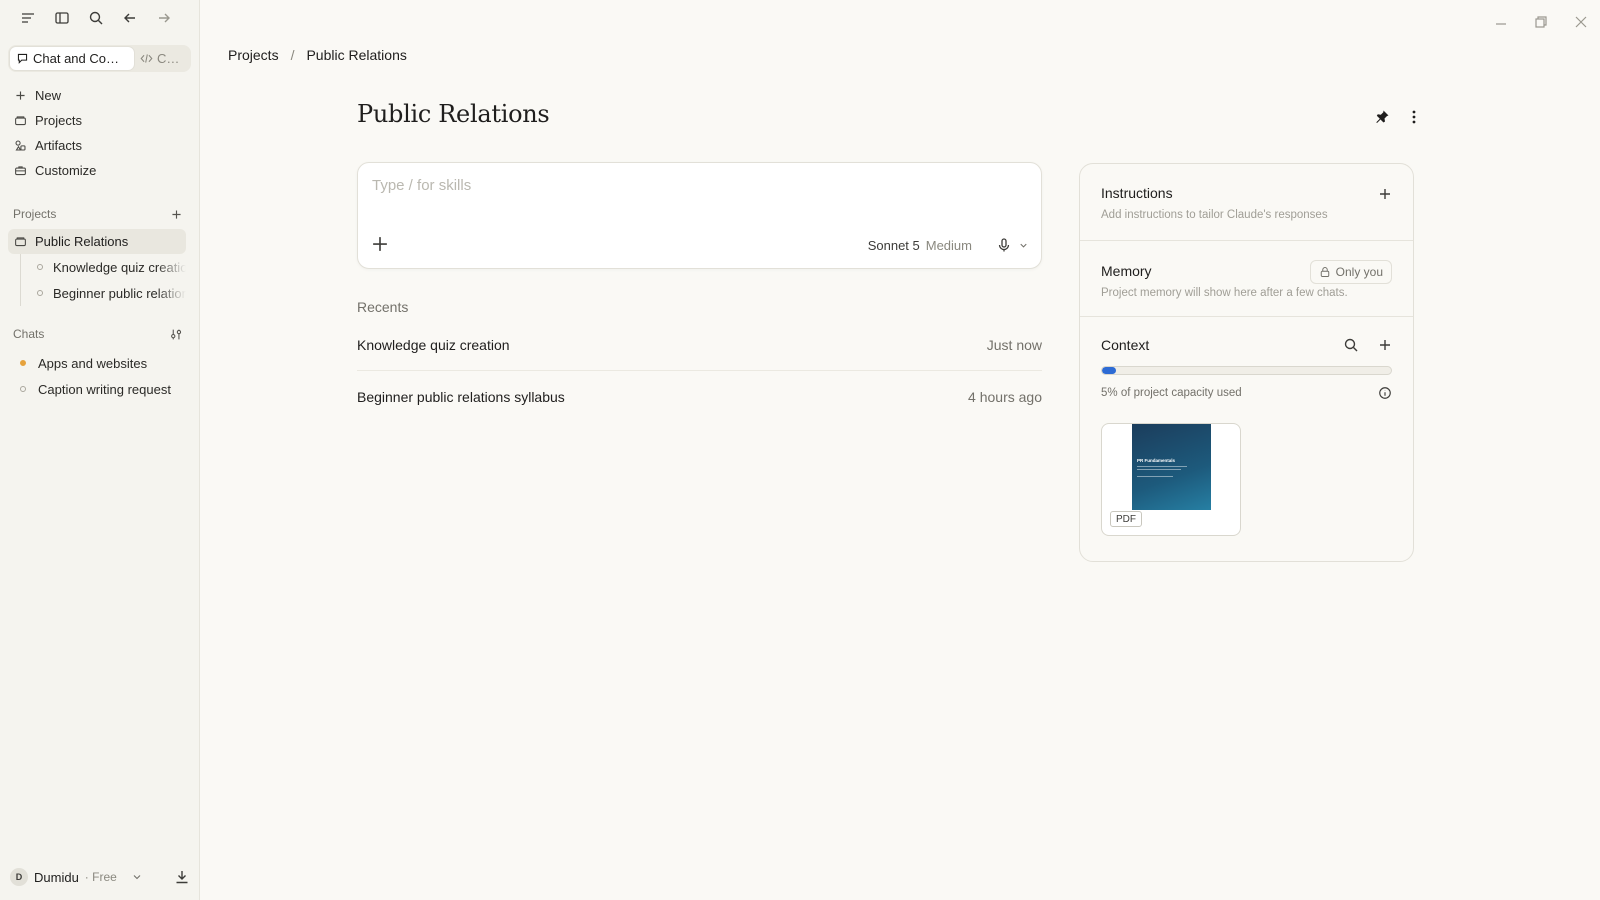 The width and height of the screenshot is (1600, 900). What do you see at coordinates (1581, 22) in the screenshot?
I see `close-icon` at bounding box center [1581, 22].